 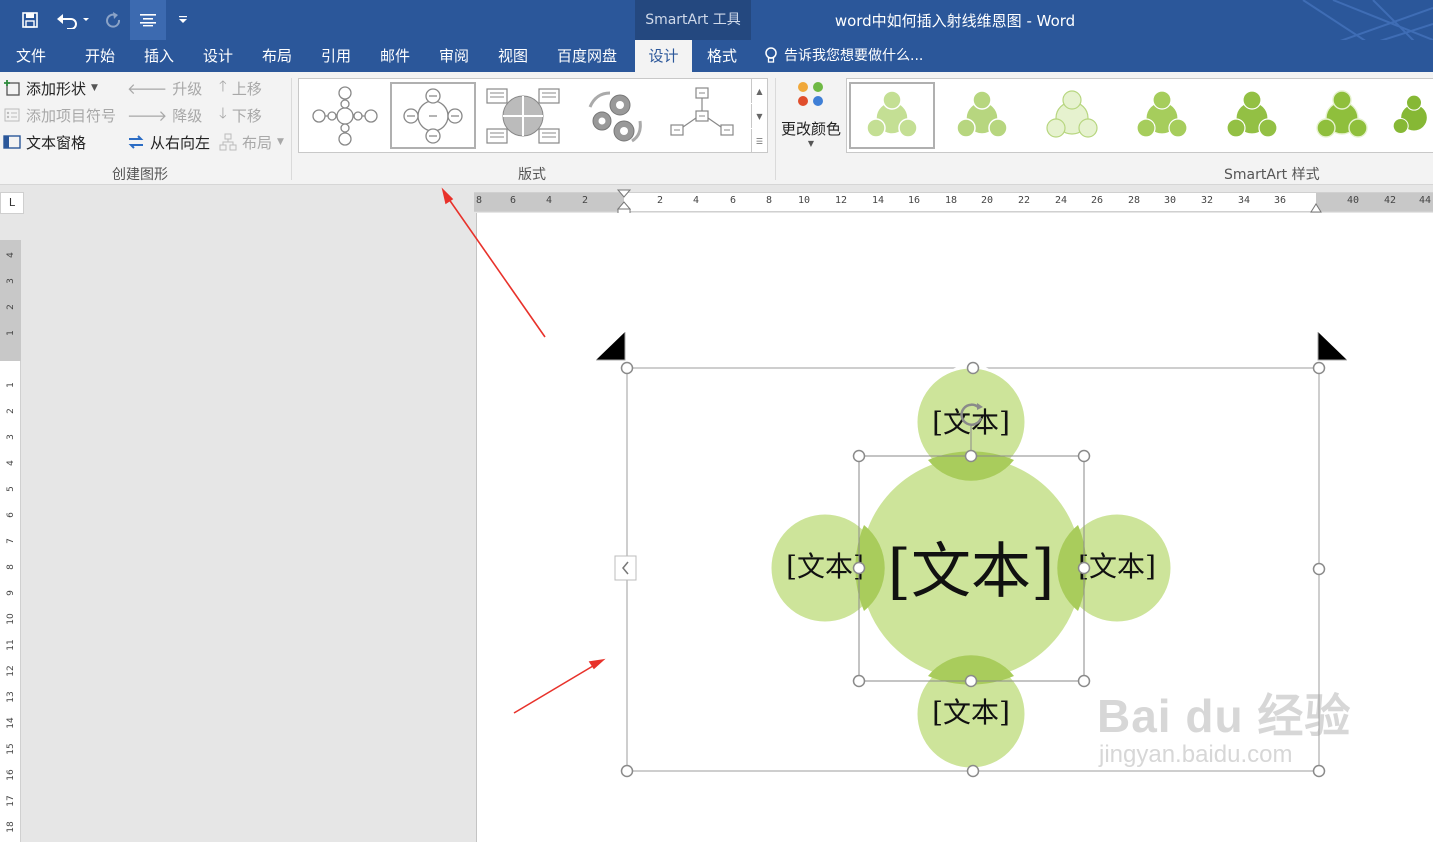 What do you see at coordinates (277, 56) in the screenshot?
I see `tab-layout: 布局` at bounding box center [277, 56].